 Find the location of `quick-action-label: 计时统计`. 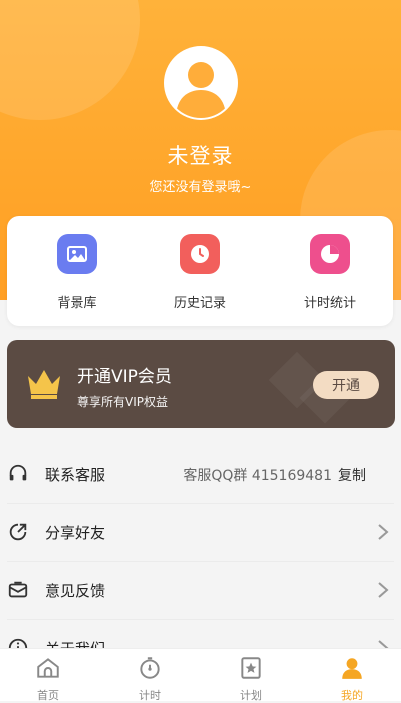

quick-action-label: 计时统计 is located at coordinates (329, 303).